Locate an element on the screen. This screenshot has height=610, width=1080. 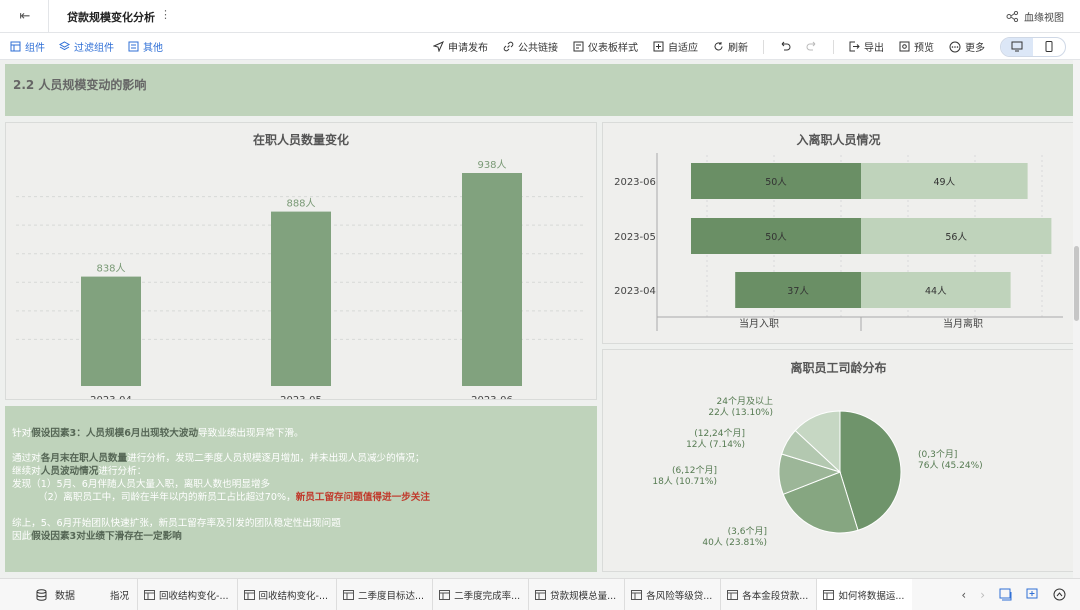
x-tick-label: 2023-06 is located at coordinates (492, 397).